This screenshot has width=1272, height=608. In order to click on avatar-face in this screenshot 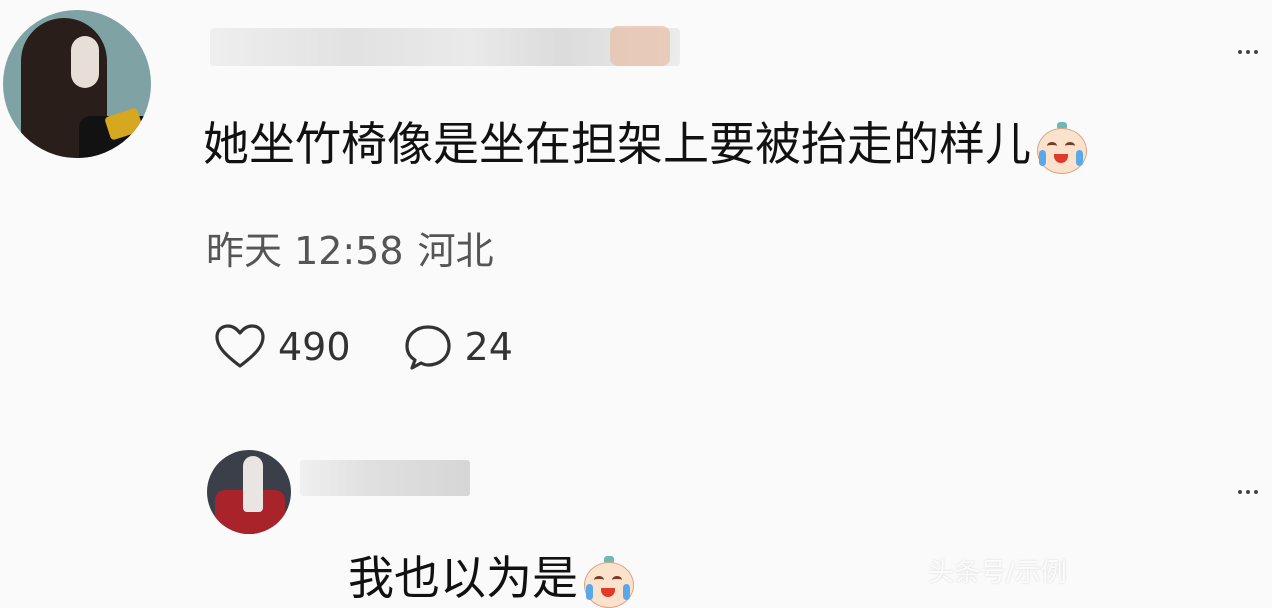, I will do `click(85, 62)`.